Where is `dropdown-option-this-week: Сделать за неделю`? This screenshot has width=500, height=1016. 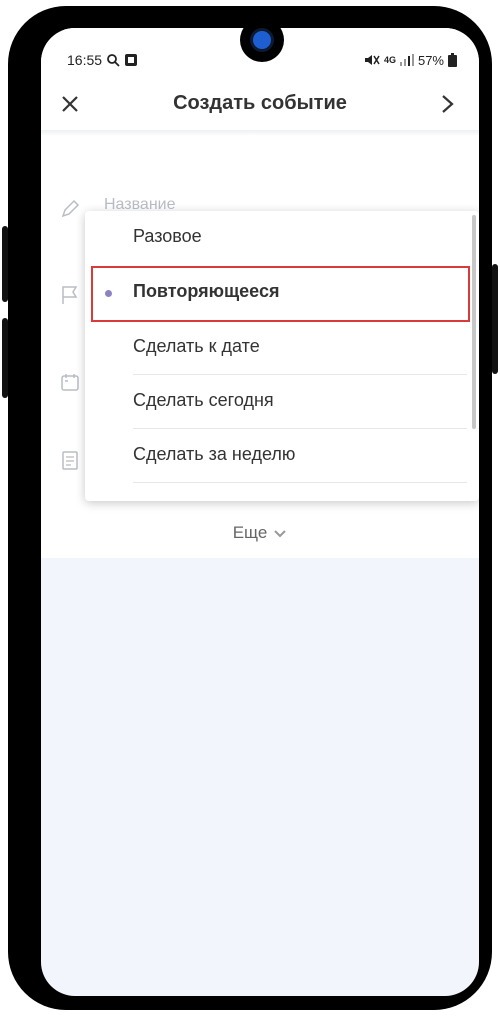 dropdown-option-this-week: Сделать за неделю is located at coordinates (282, 456).